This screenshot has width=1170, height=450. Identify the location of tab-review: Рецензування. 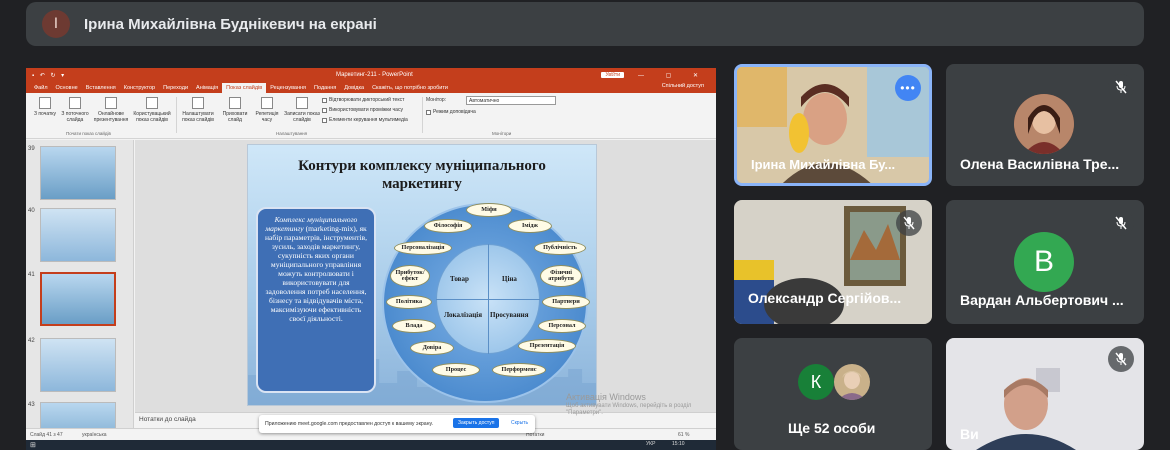
(288, 89).